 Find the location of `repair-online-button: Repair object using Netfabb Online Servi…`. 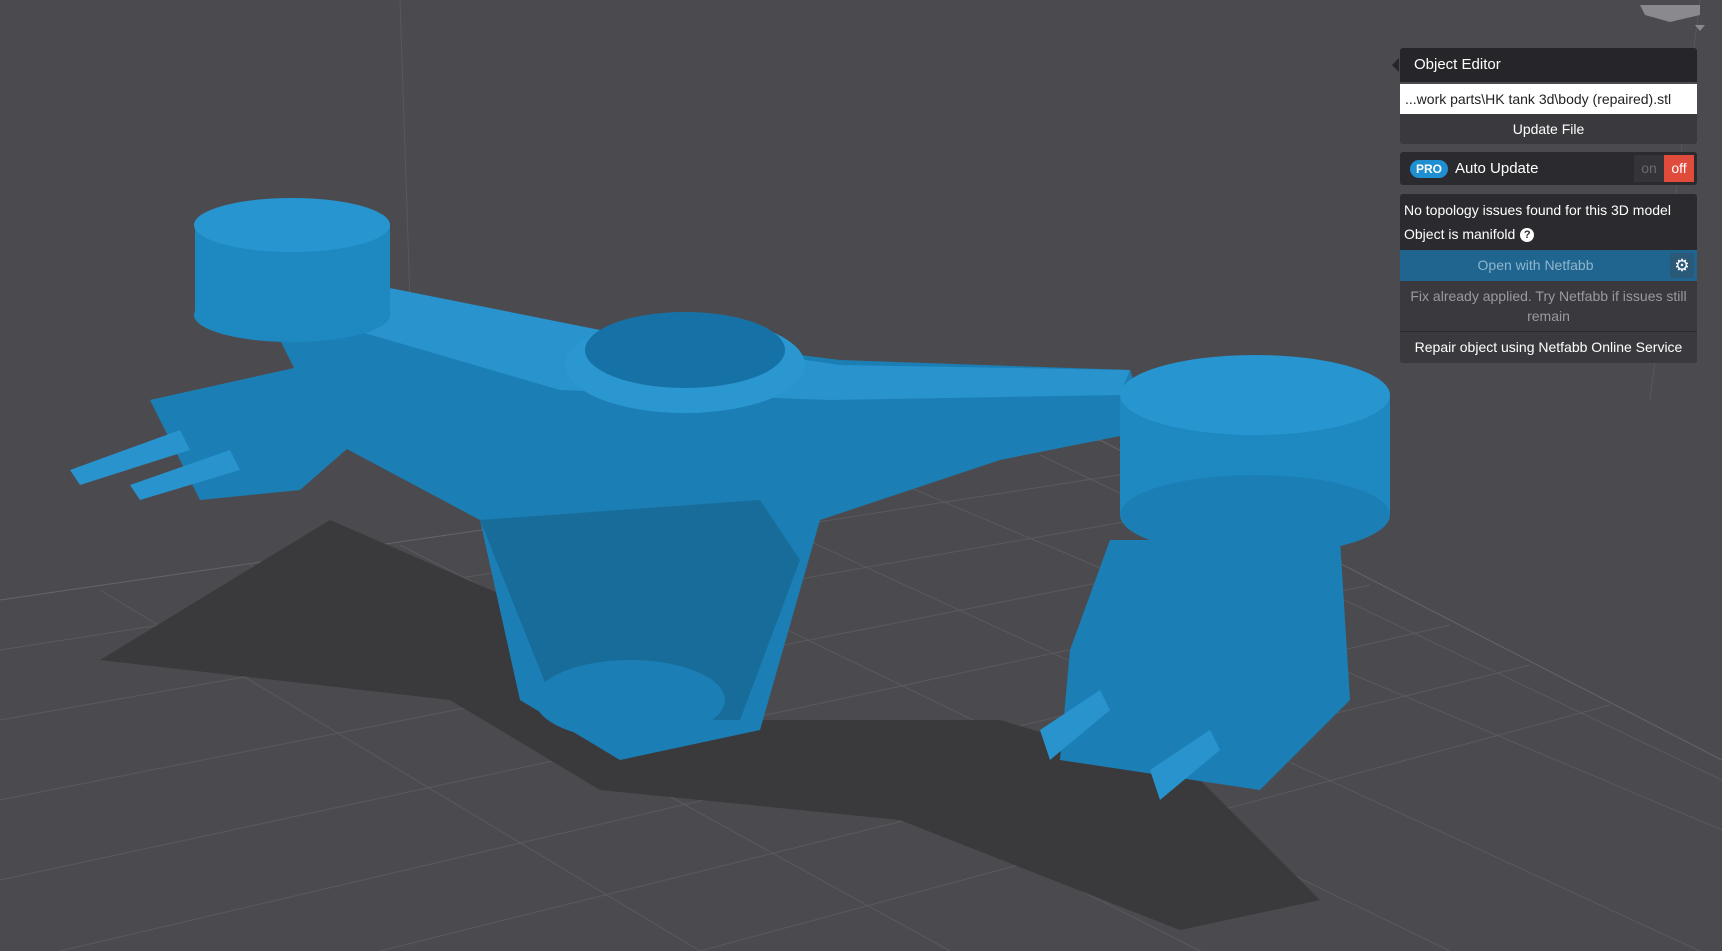

repair-online-button: Repair object using Netfabb Online Servi… is located at coordinates (1548, 347).